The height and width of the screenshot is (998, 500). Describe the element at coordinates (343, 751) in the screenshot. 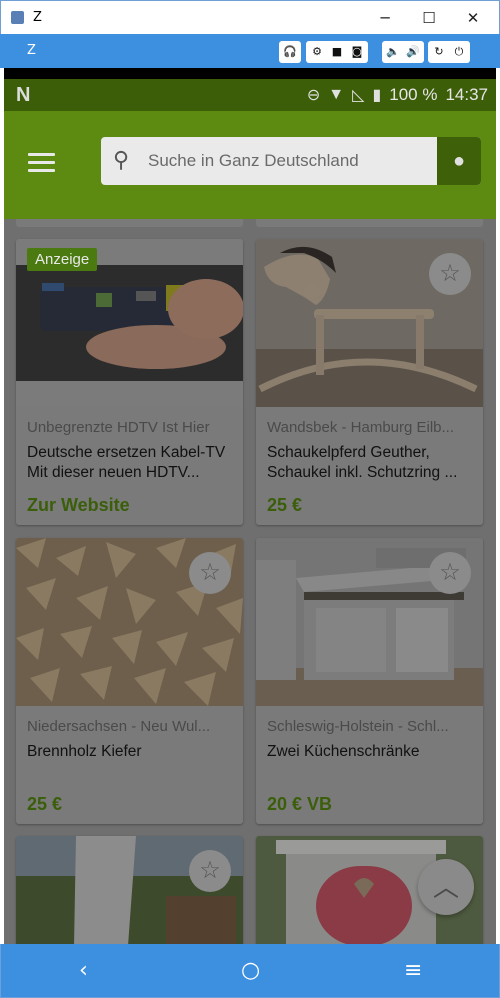

I see `listing-title: Zwei Küchenschränke` at that location.